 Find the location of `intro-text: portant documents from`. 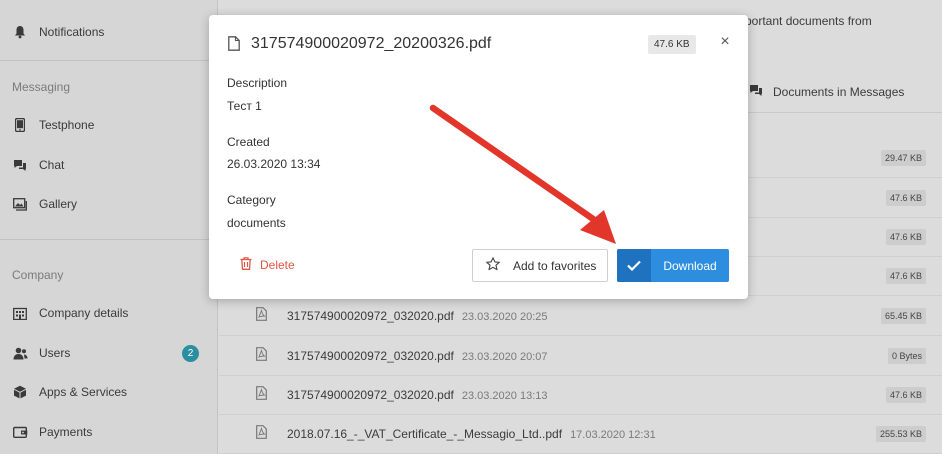

intro-text: portant documents from is located at coordinates (808, 21).